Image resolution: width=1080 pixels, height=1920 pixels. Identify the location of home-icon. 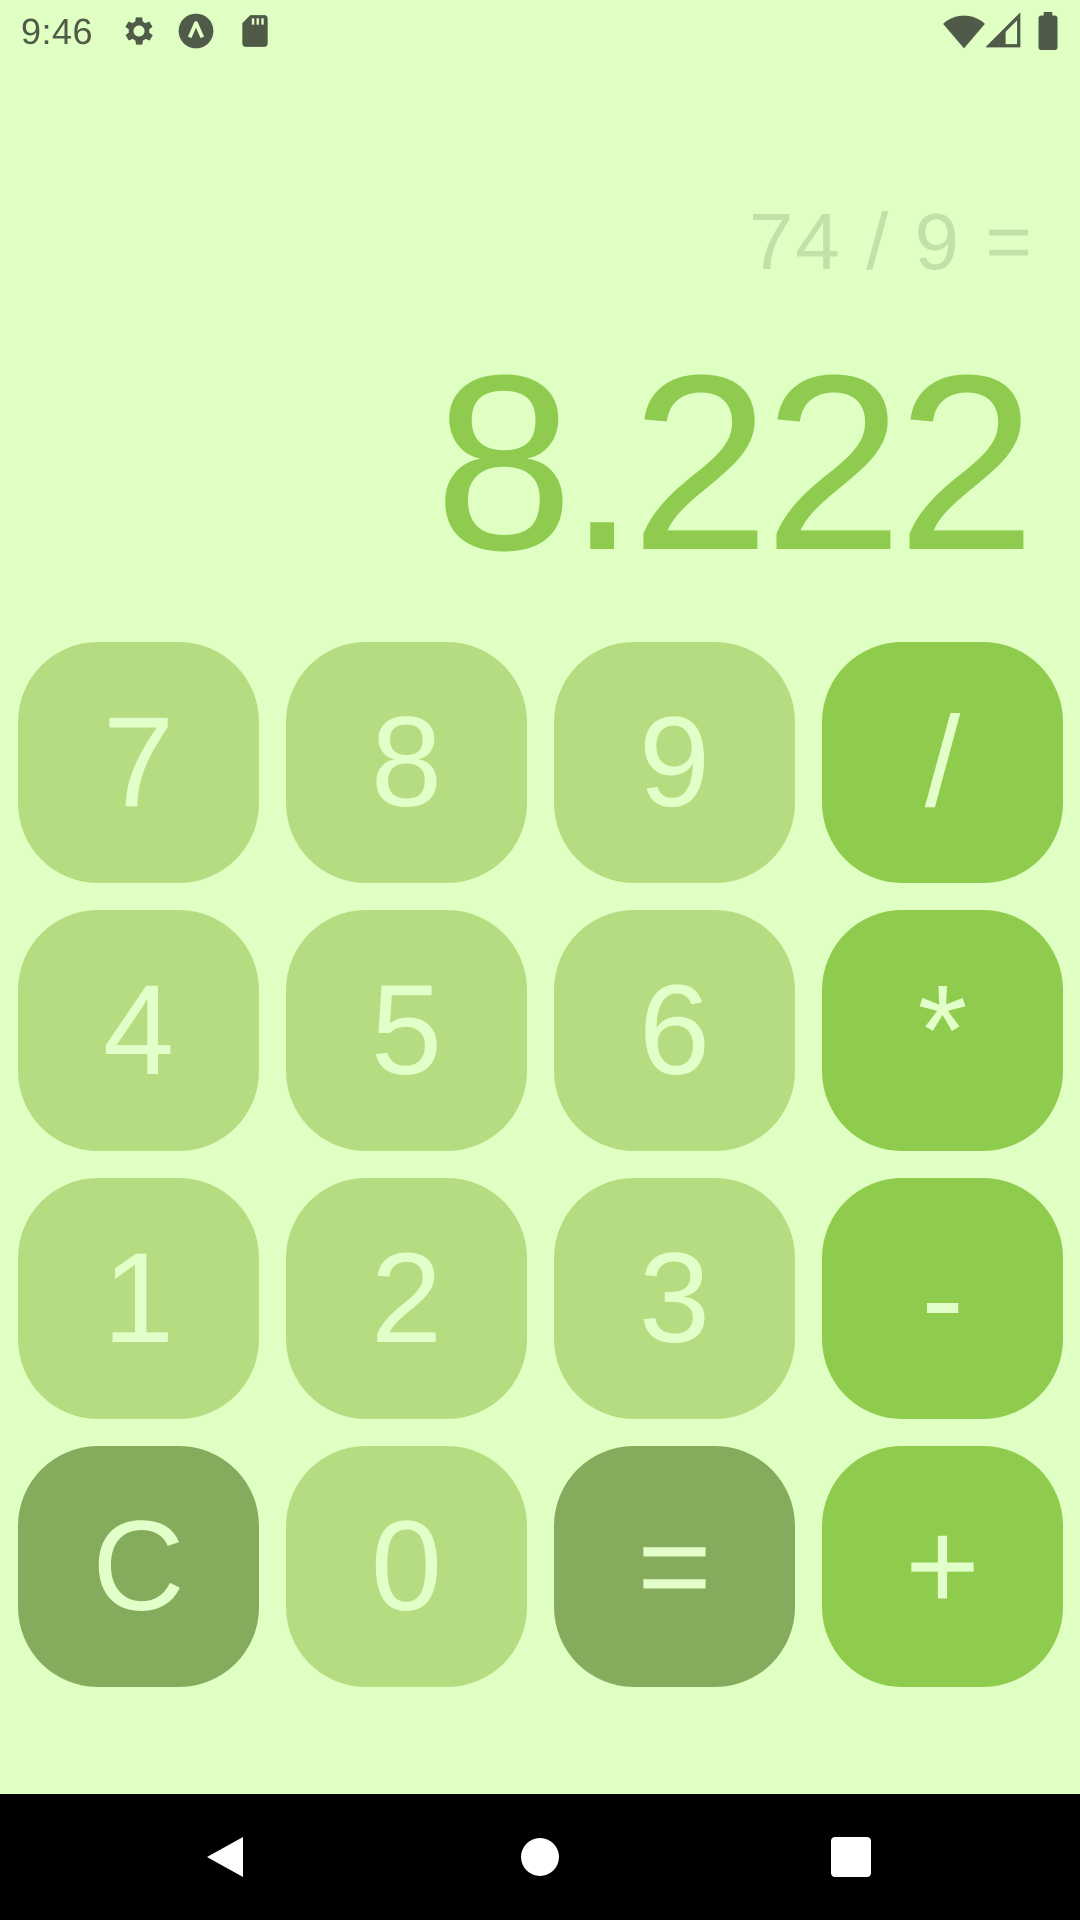
(540, 1857).